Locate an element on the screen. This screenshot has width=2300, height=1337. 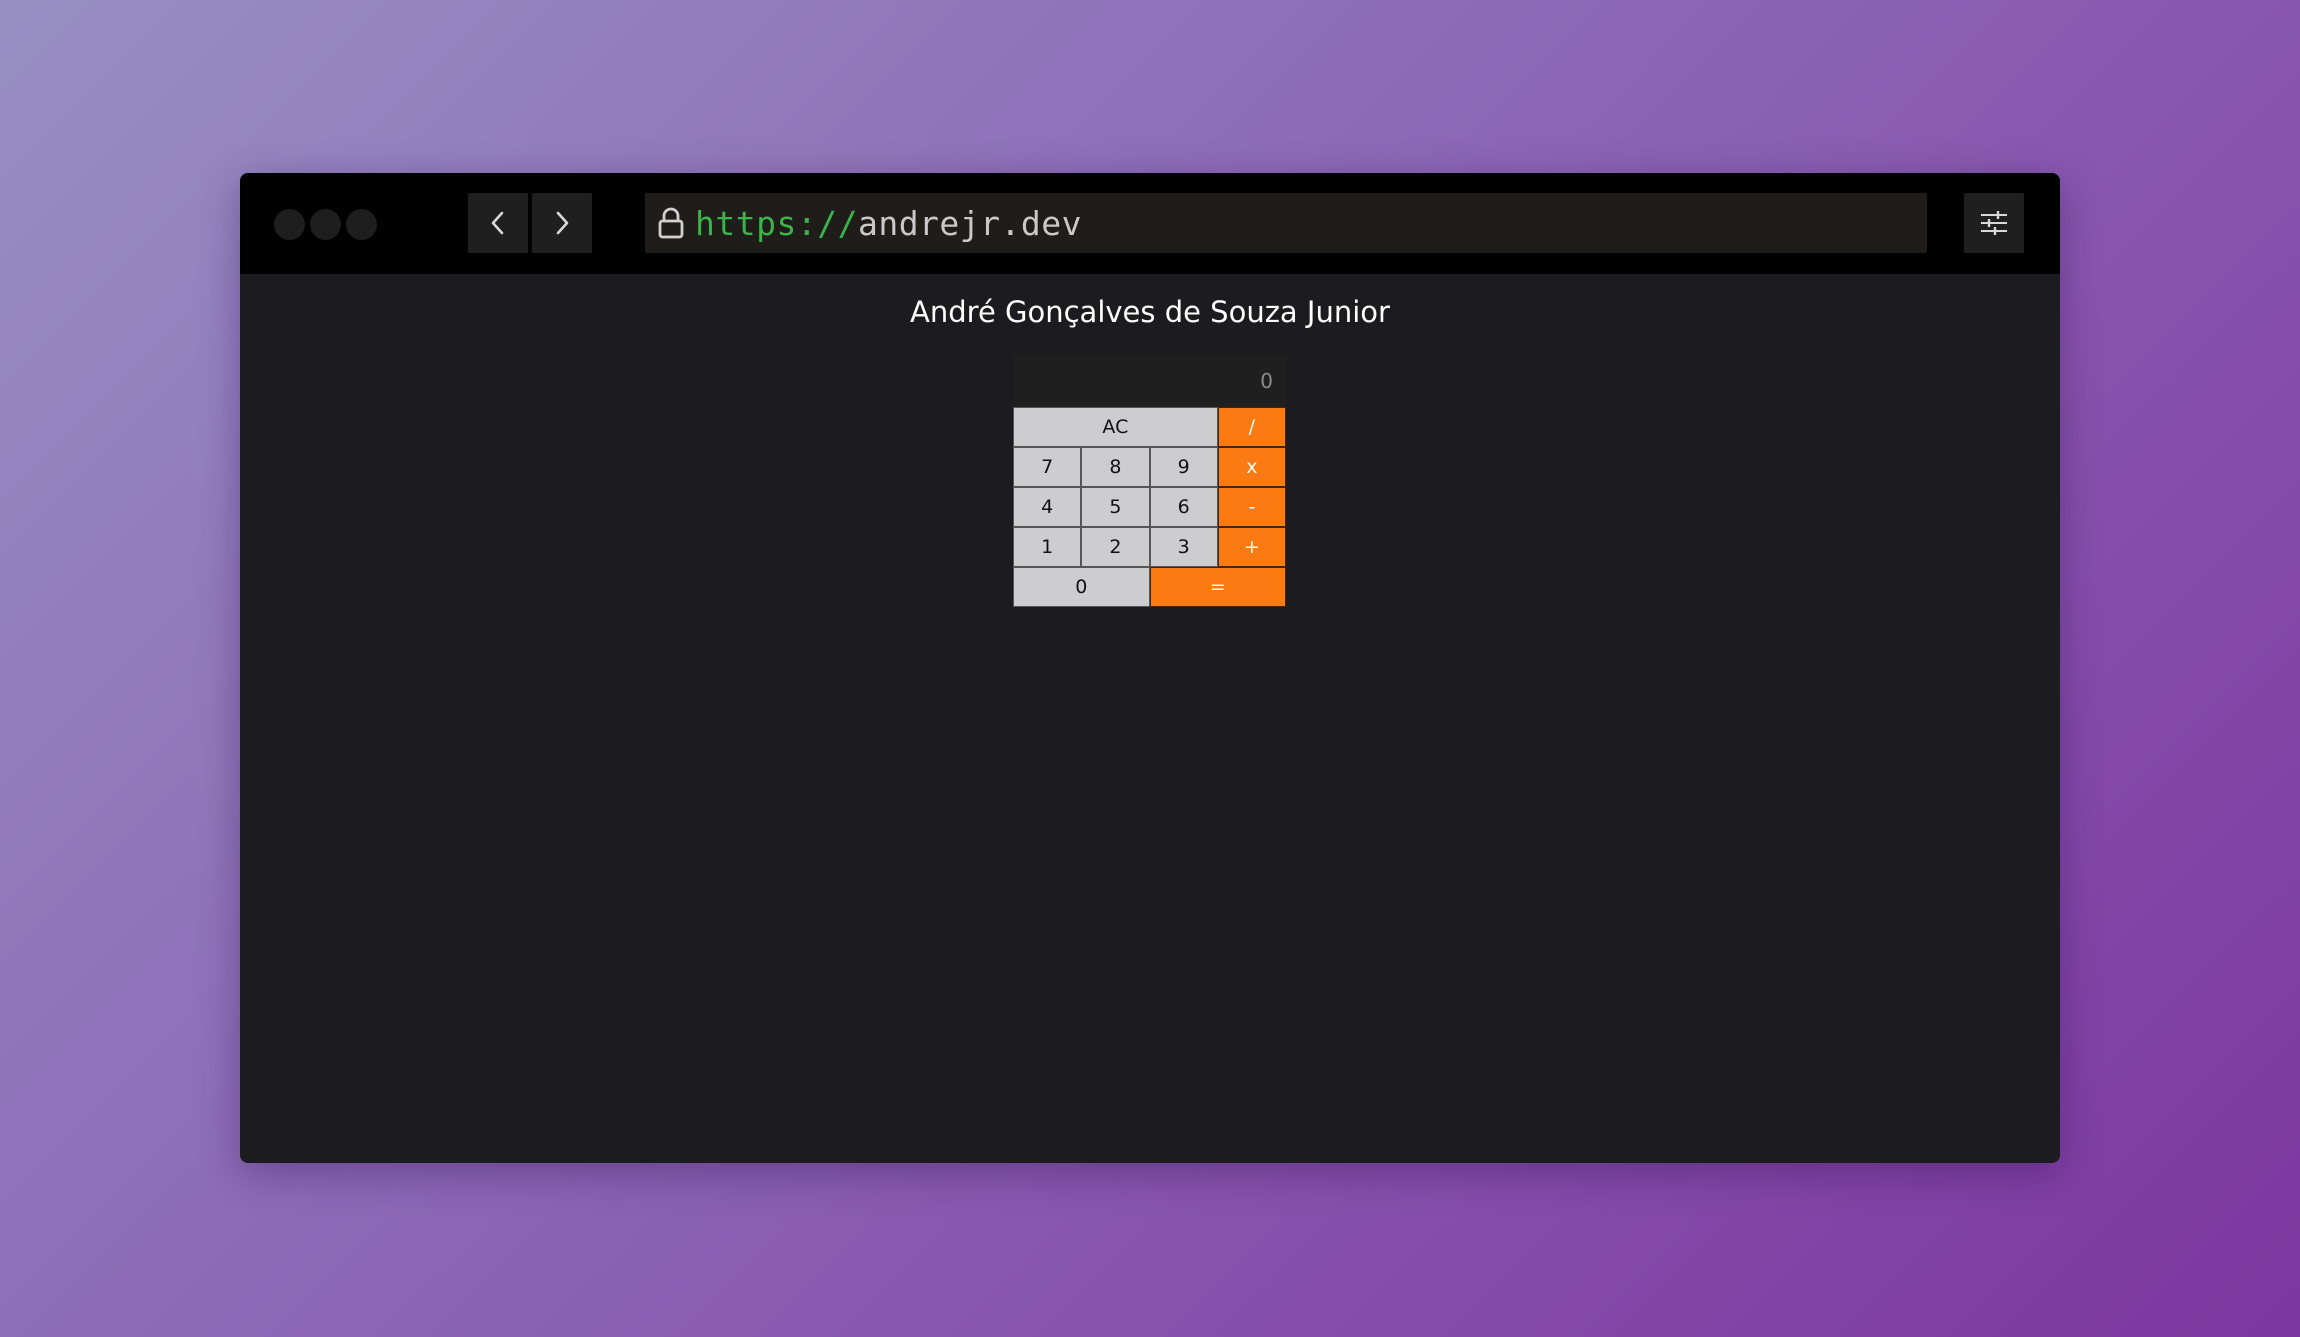
chevron-left-icon is located at coordinates (497, 223).